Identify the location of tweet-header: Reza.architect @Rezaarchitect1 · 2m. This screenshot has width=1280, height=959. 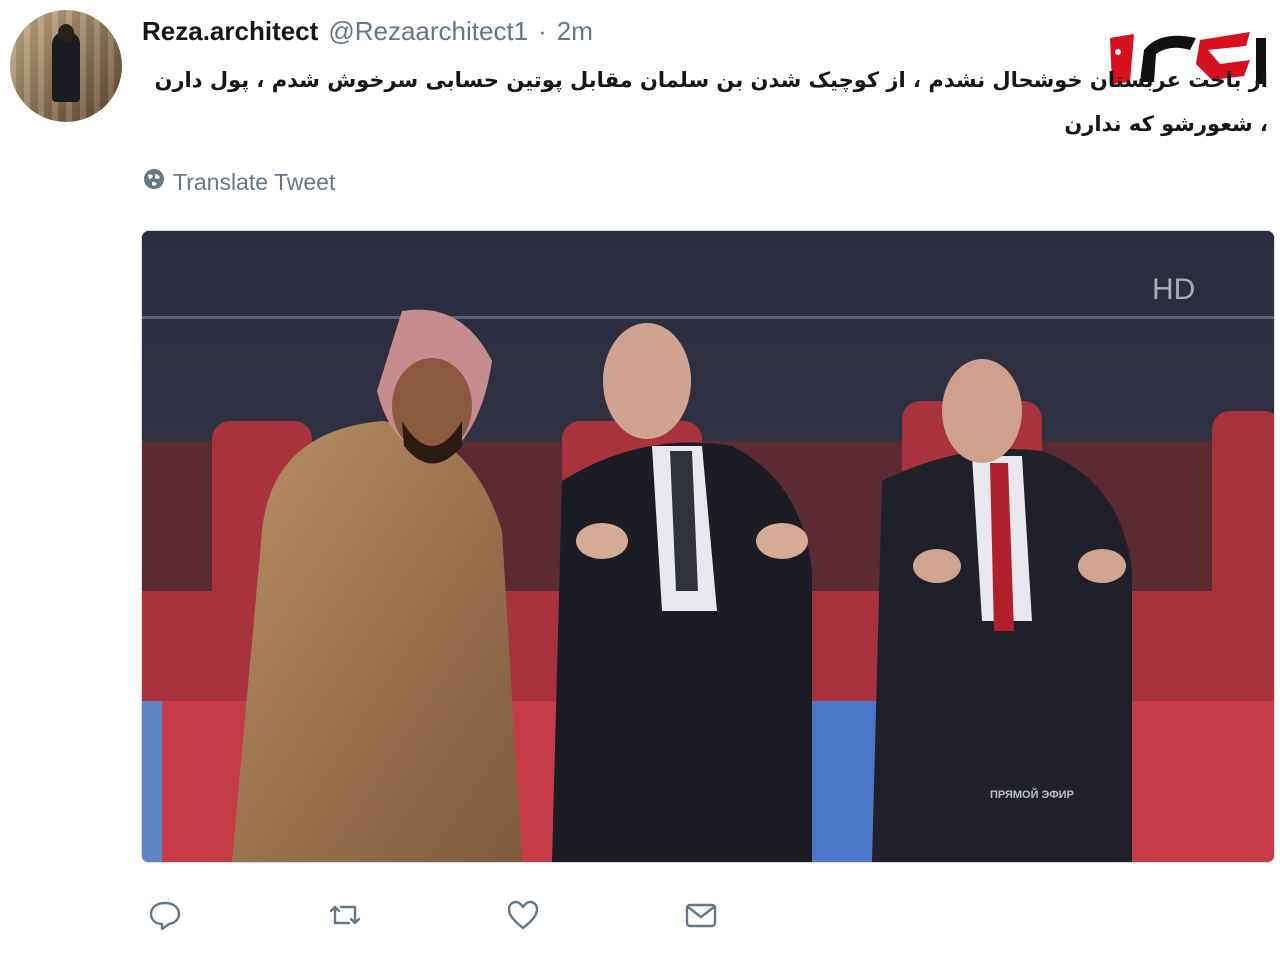
(367, 34).